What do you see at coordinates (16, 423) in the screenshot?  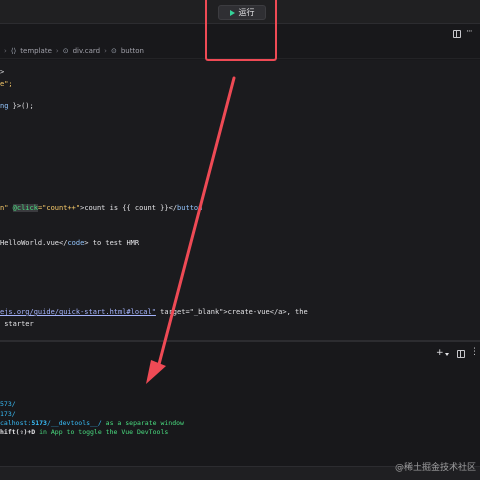 I see `terminal-token: calhost:` at bounding box center [16, 423].